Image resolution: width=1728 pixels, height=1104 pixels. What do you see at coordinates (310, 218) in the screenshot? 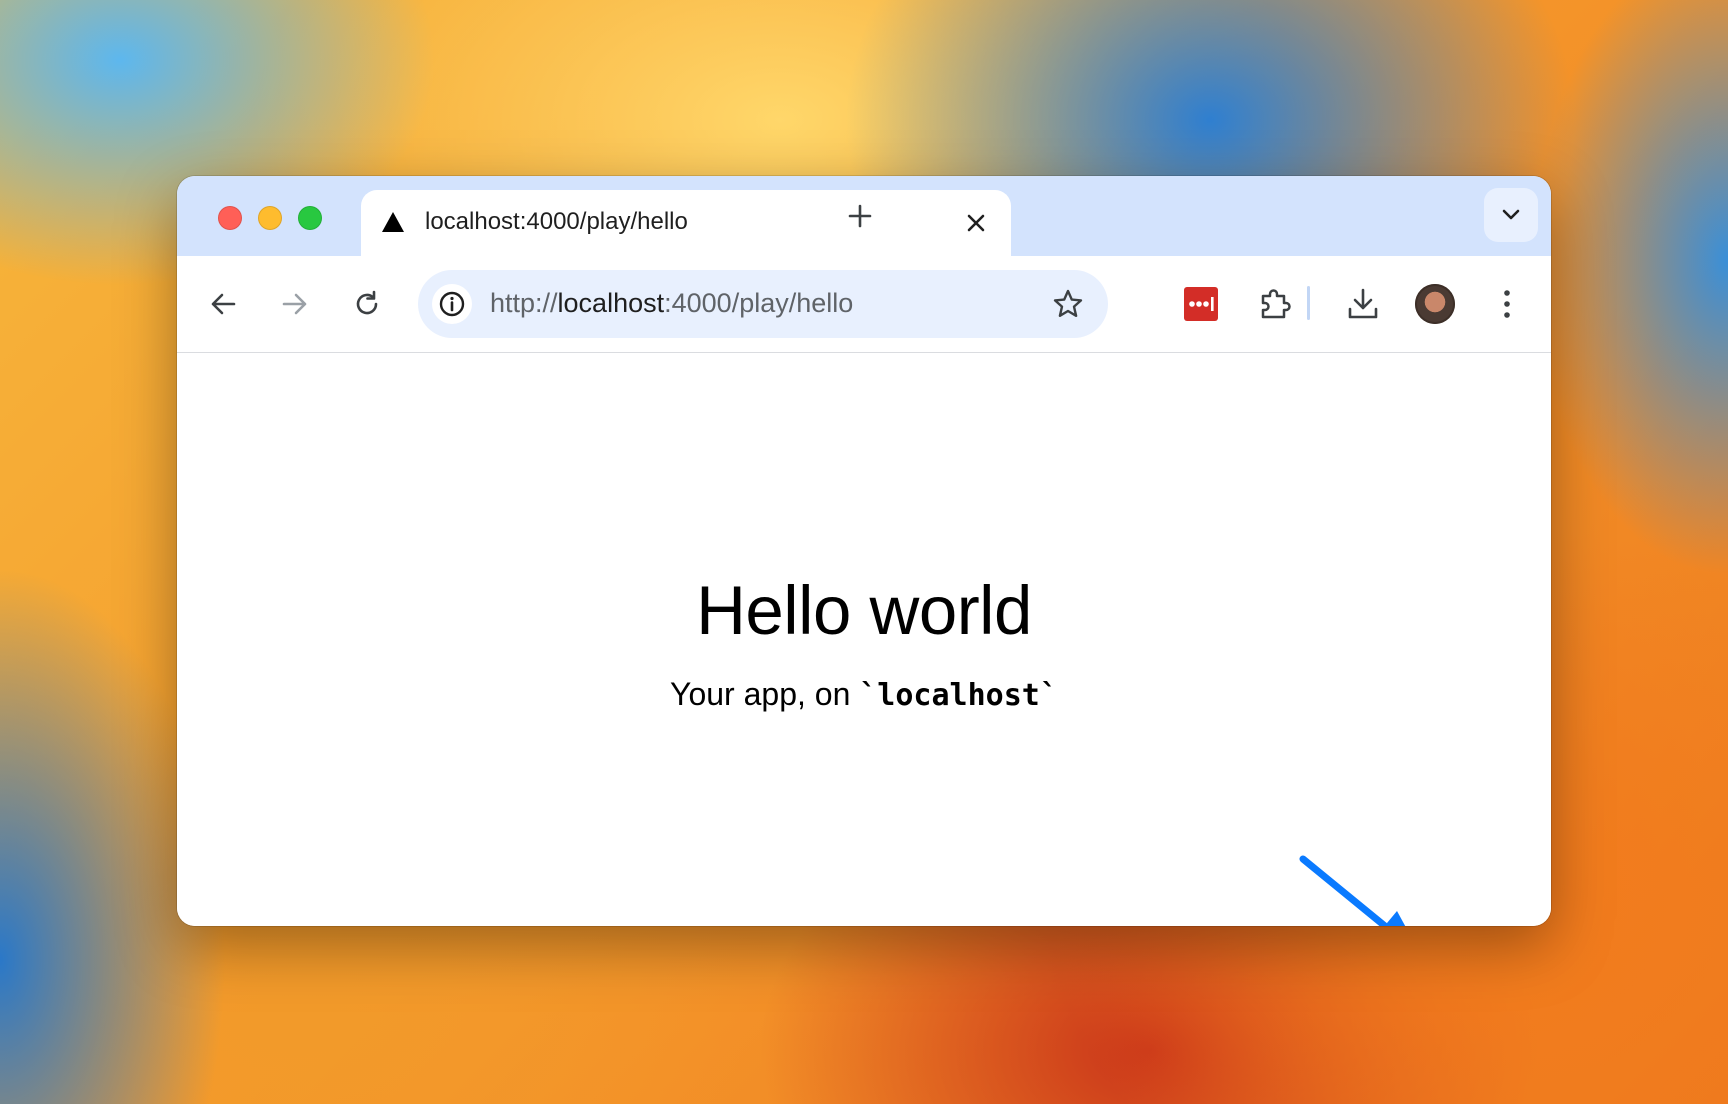
I see `window-maximize-button` at bounding box center [310, 218].